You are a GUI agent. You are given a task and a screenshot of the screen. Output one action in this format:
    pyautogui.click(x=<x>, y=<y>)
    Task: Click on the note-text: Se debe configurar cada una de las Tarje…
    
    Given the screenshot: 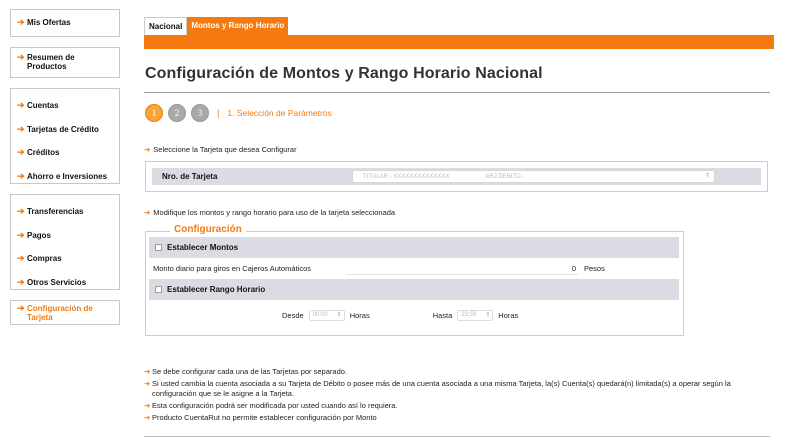 What is the action you would take?
    pyautogui.click(x=249, y=371)
    